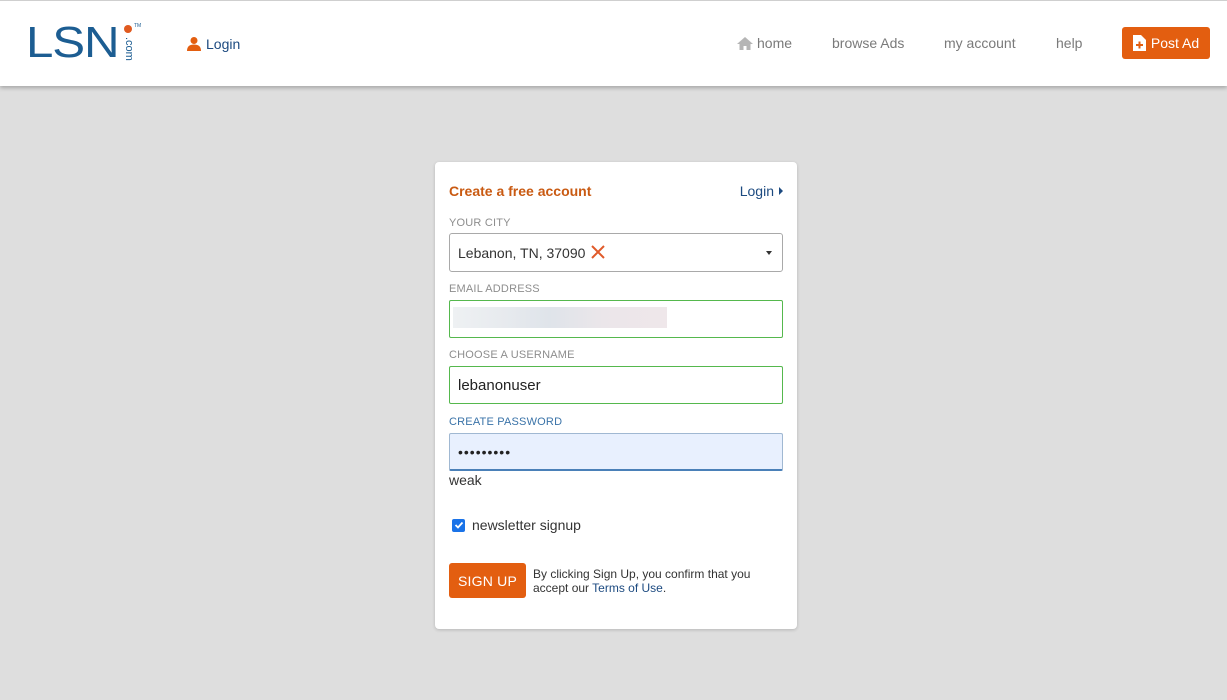 Image resolution: width=1227 pixels, height=700 pixels. What do you see at coordinates (73, 42) in the screenshot?
I see `logo-text: LSN` at bounding box center [73, 42].